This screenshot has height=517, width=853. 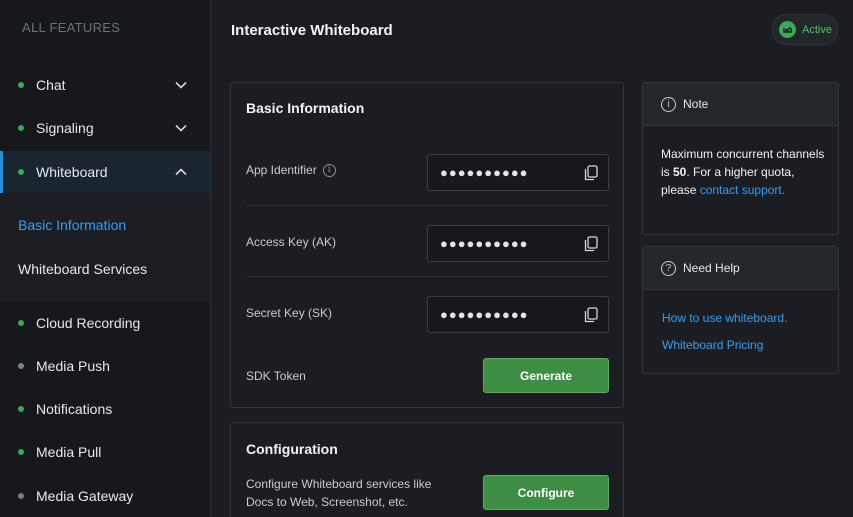 What do you see at coordinates (817, 29) in the screenshot?
I see `status-label: Active` at bounding box center [817, 29].